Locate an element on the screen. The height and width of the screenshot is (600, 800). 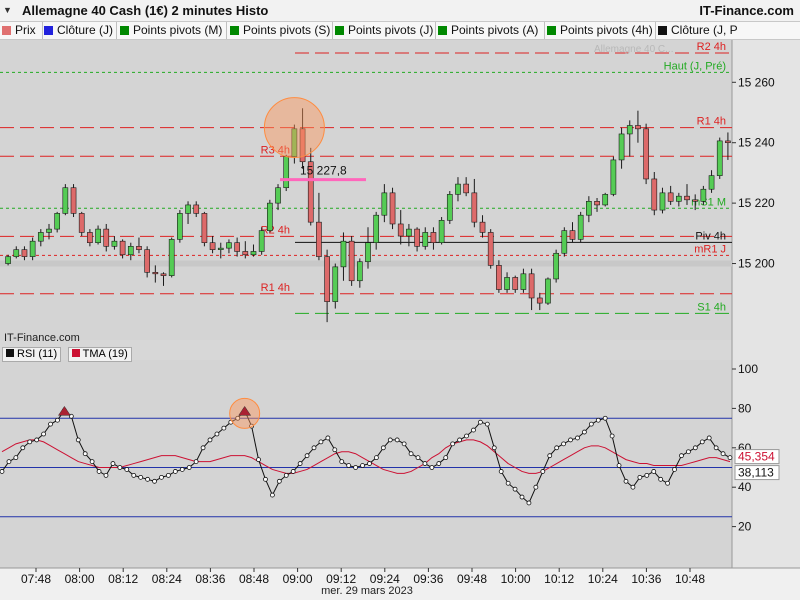
highlight-circle is located at coordinates (294, 128).